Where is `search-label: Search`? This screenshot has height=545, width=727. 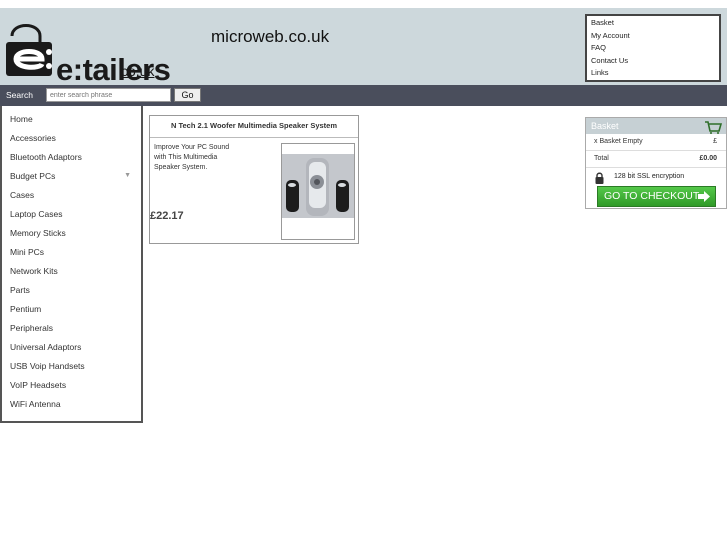
search-label: Search is located at coordinates (19, 95).